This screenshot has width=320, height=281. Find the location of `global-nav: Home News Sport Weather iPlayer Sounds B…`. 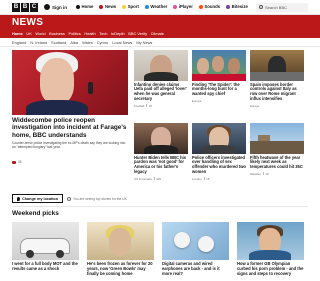

global-nav: Home News Sport Weather iPlayer Sounds B… is located at coordinates (162, 6).